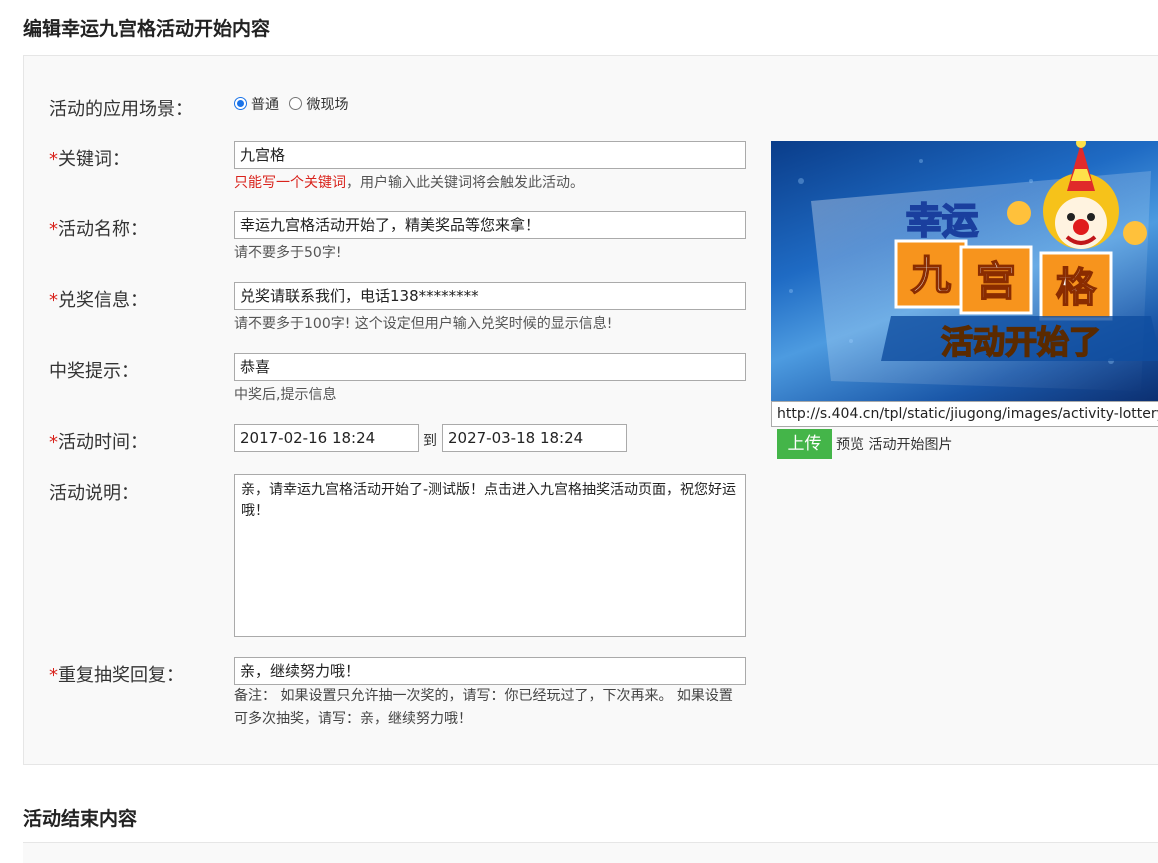 The height and width of the screenshot is (863, 1158). Describe the element at coordinates (590, 852) in the screenshot. I see `end-content-panel` at that location.